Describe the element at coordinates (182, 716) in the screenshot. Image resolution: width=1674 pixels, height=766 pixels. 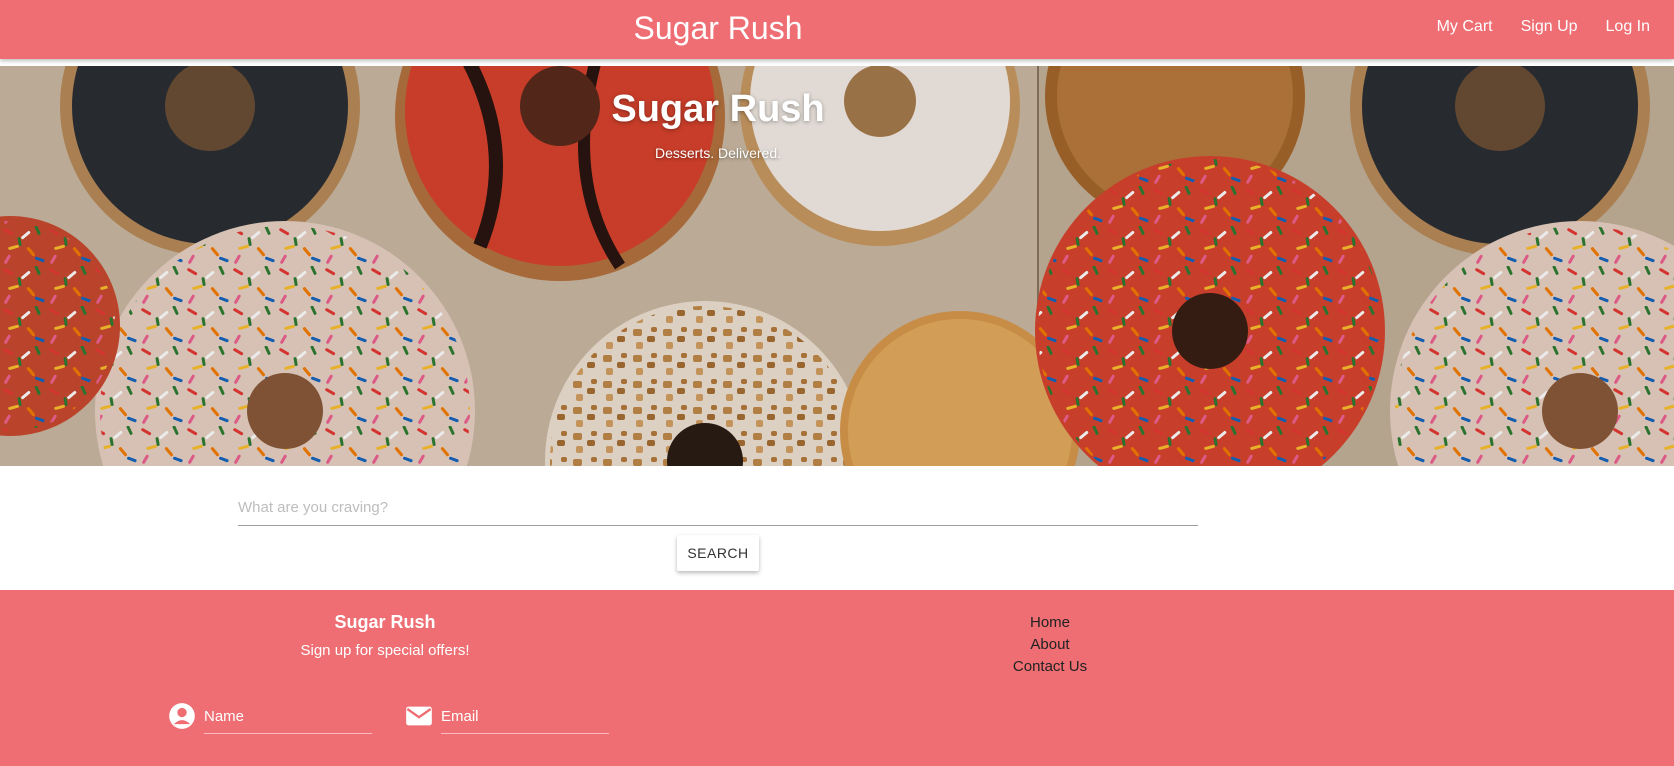
I see `account-circle-icon` at that location.